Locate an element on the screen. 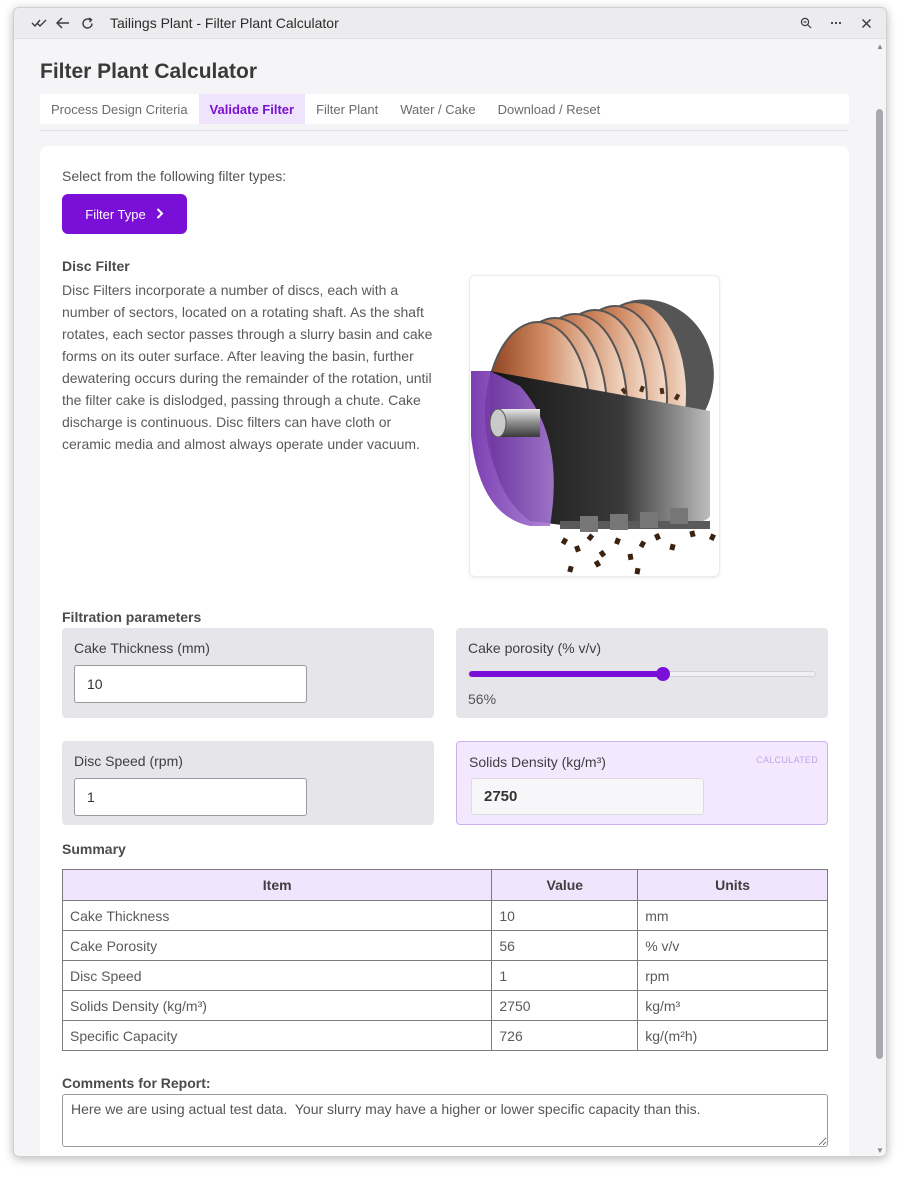  row-units: rpm is located at coordinates (732, 975).